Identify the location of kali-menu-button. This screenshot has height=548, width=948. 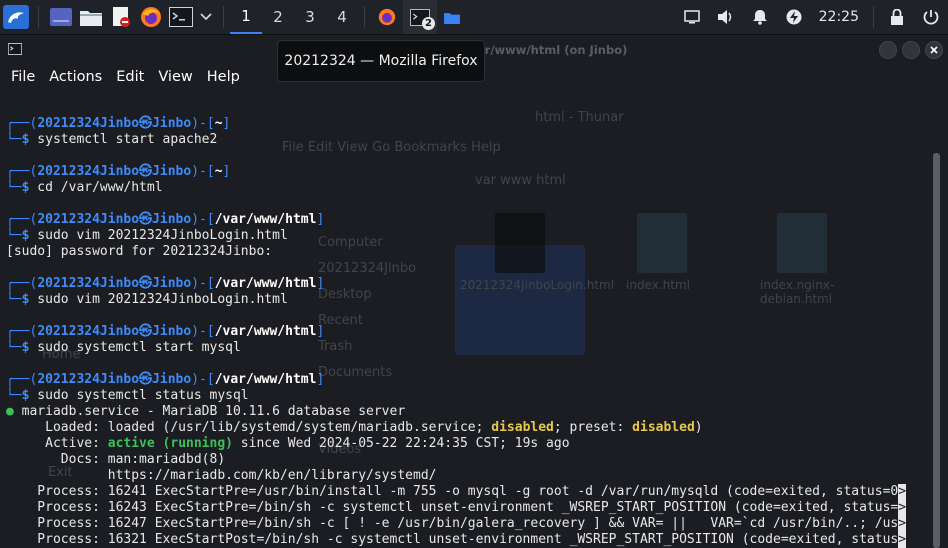
(16, 17).